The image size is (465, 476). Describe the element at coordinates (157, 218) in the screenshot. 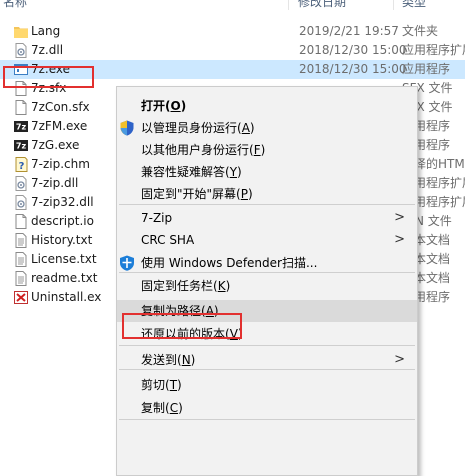

I see `menu-item-label: 7-Zip` at that location.